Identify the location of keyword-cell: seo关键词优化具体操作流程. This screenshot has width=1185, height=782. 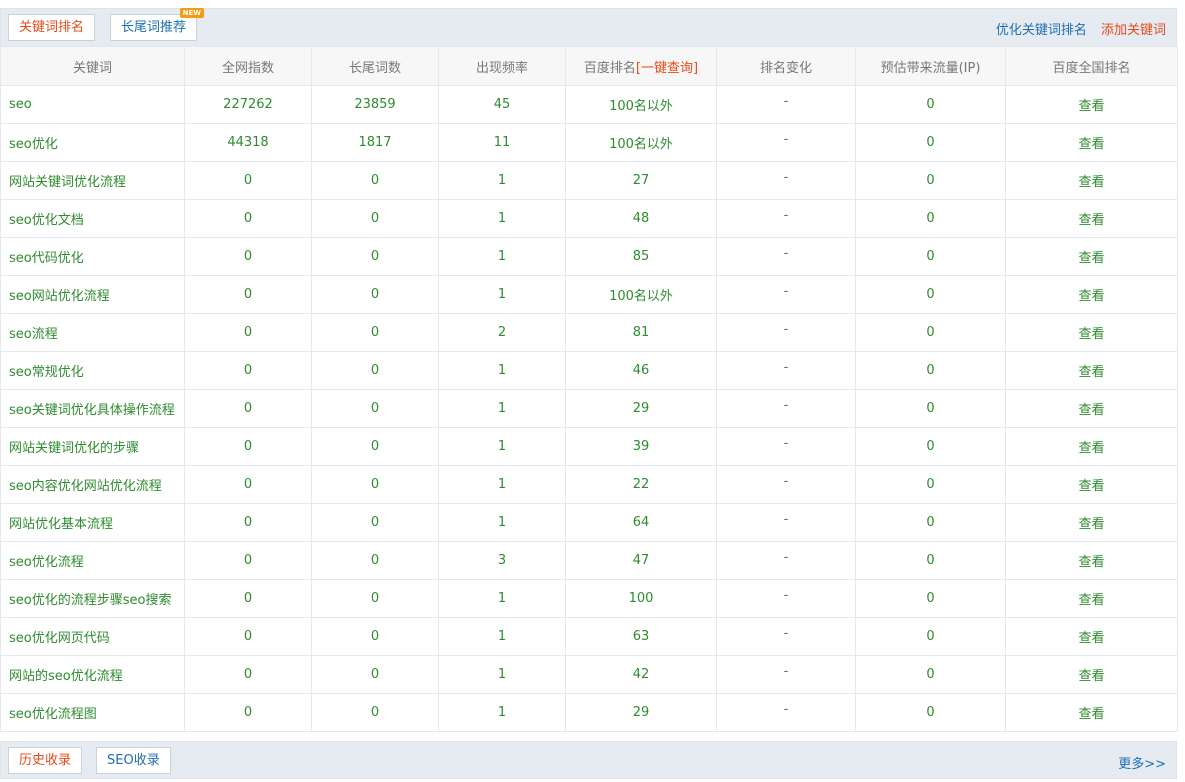
(92, 408).